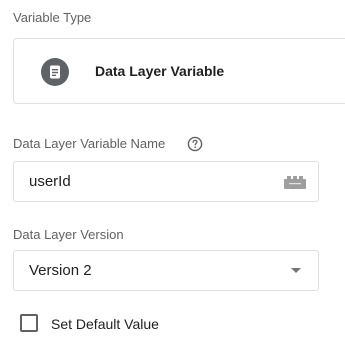 The height and width of the screenshot is (350, 345). Describe the element at coordinates (52, 17) in the screenshot. I see `variable-type-label: Variable Type` at that location.